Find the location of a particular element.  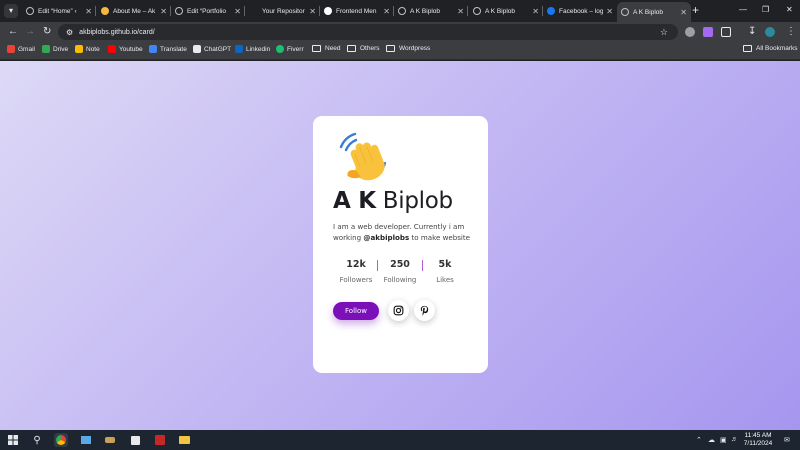

instagram-button is located at coordinates (398, 310).